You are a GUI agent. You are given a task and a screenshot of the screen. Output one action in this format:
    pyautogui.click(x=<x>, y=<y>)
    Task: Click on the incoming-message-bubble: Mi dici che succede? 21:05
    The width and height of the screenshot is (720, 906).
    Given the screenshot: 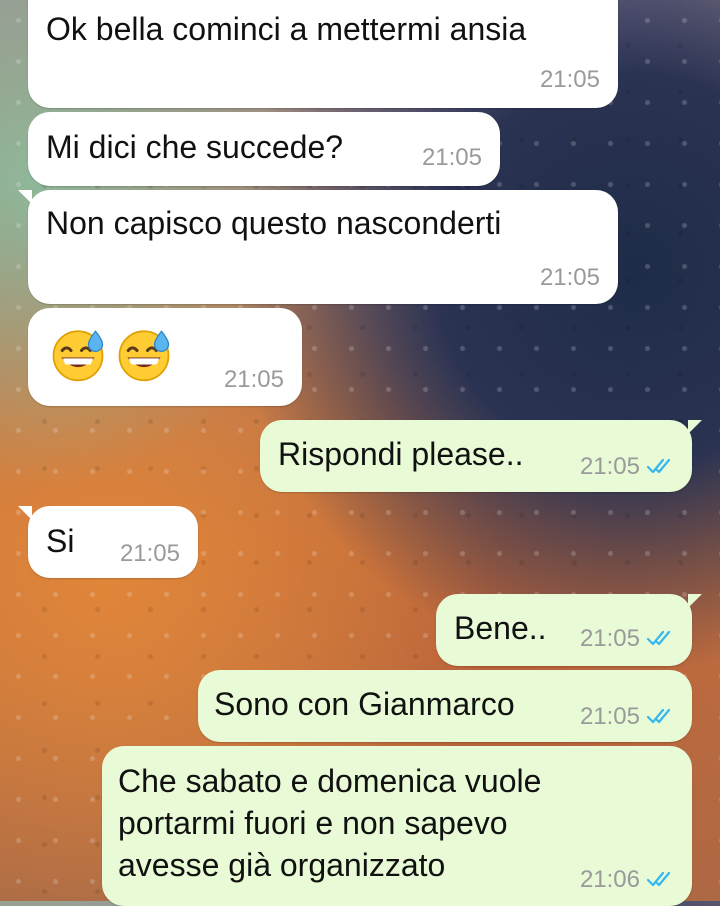 What is the action you would take?
    pyautogui.click(x=264, y=149)
    